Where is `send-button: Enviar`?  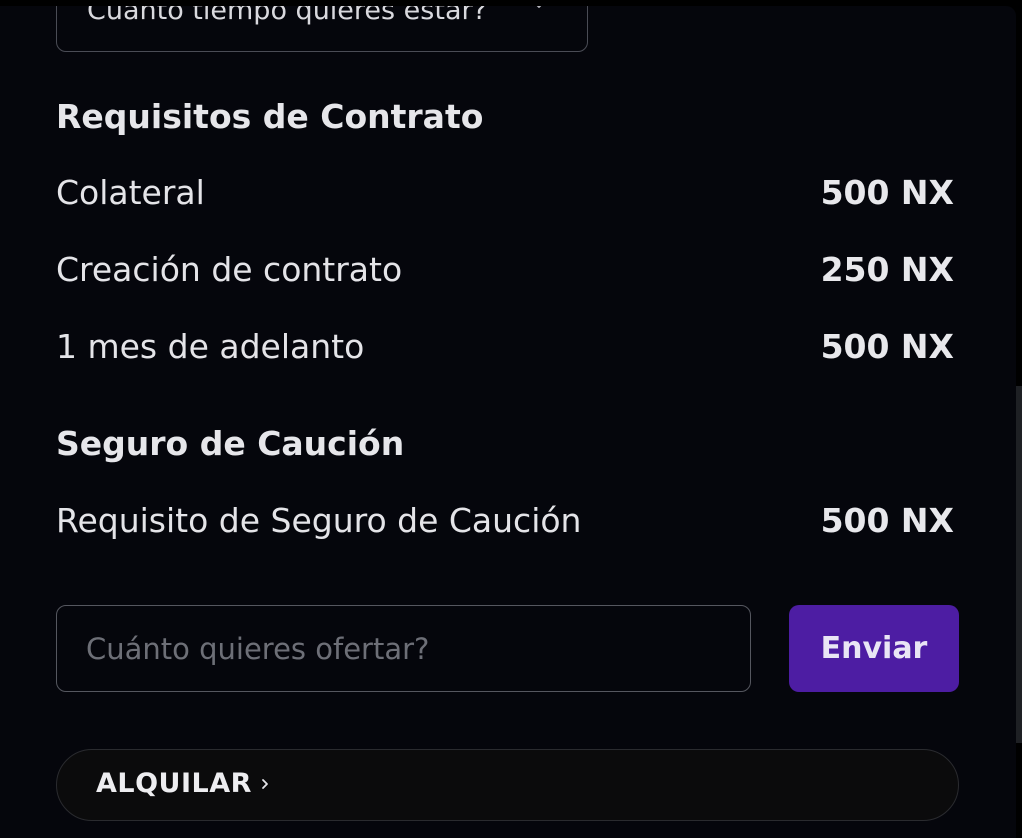 send-button: Enviar is located at coordinates (874, 648).